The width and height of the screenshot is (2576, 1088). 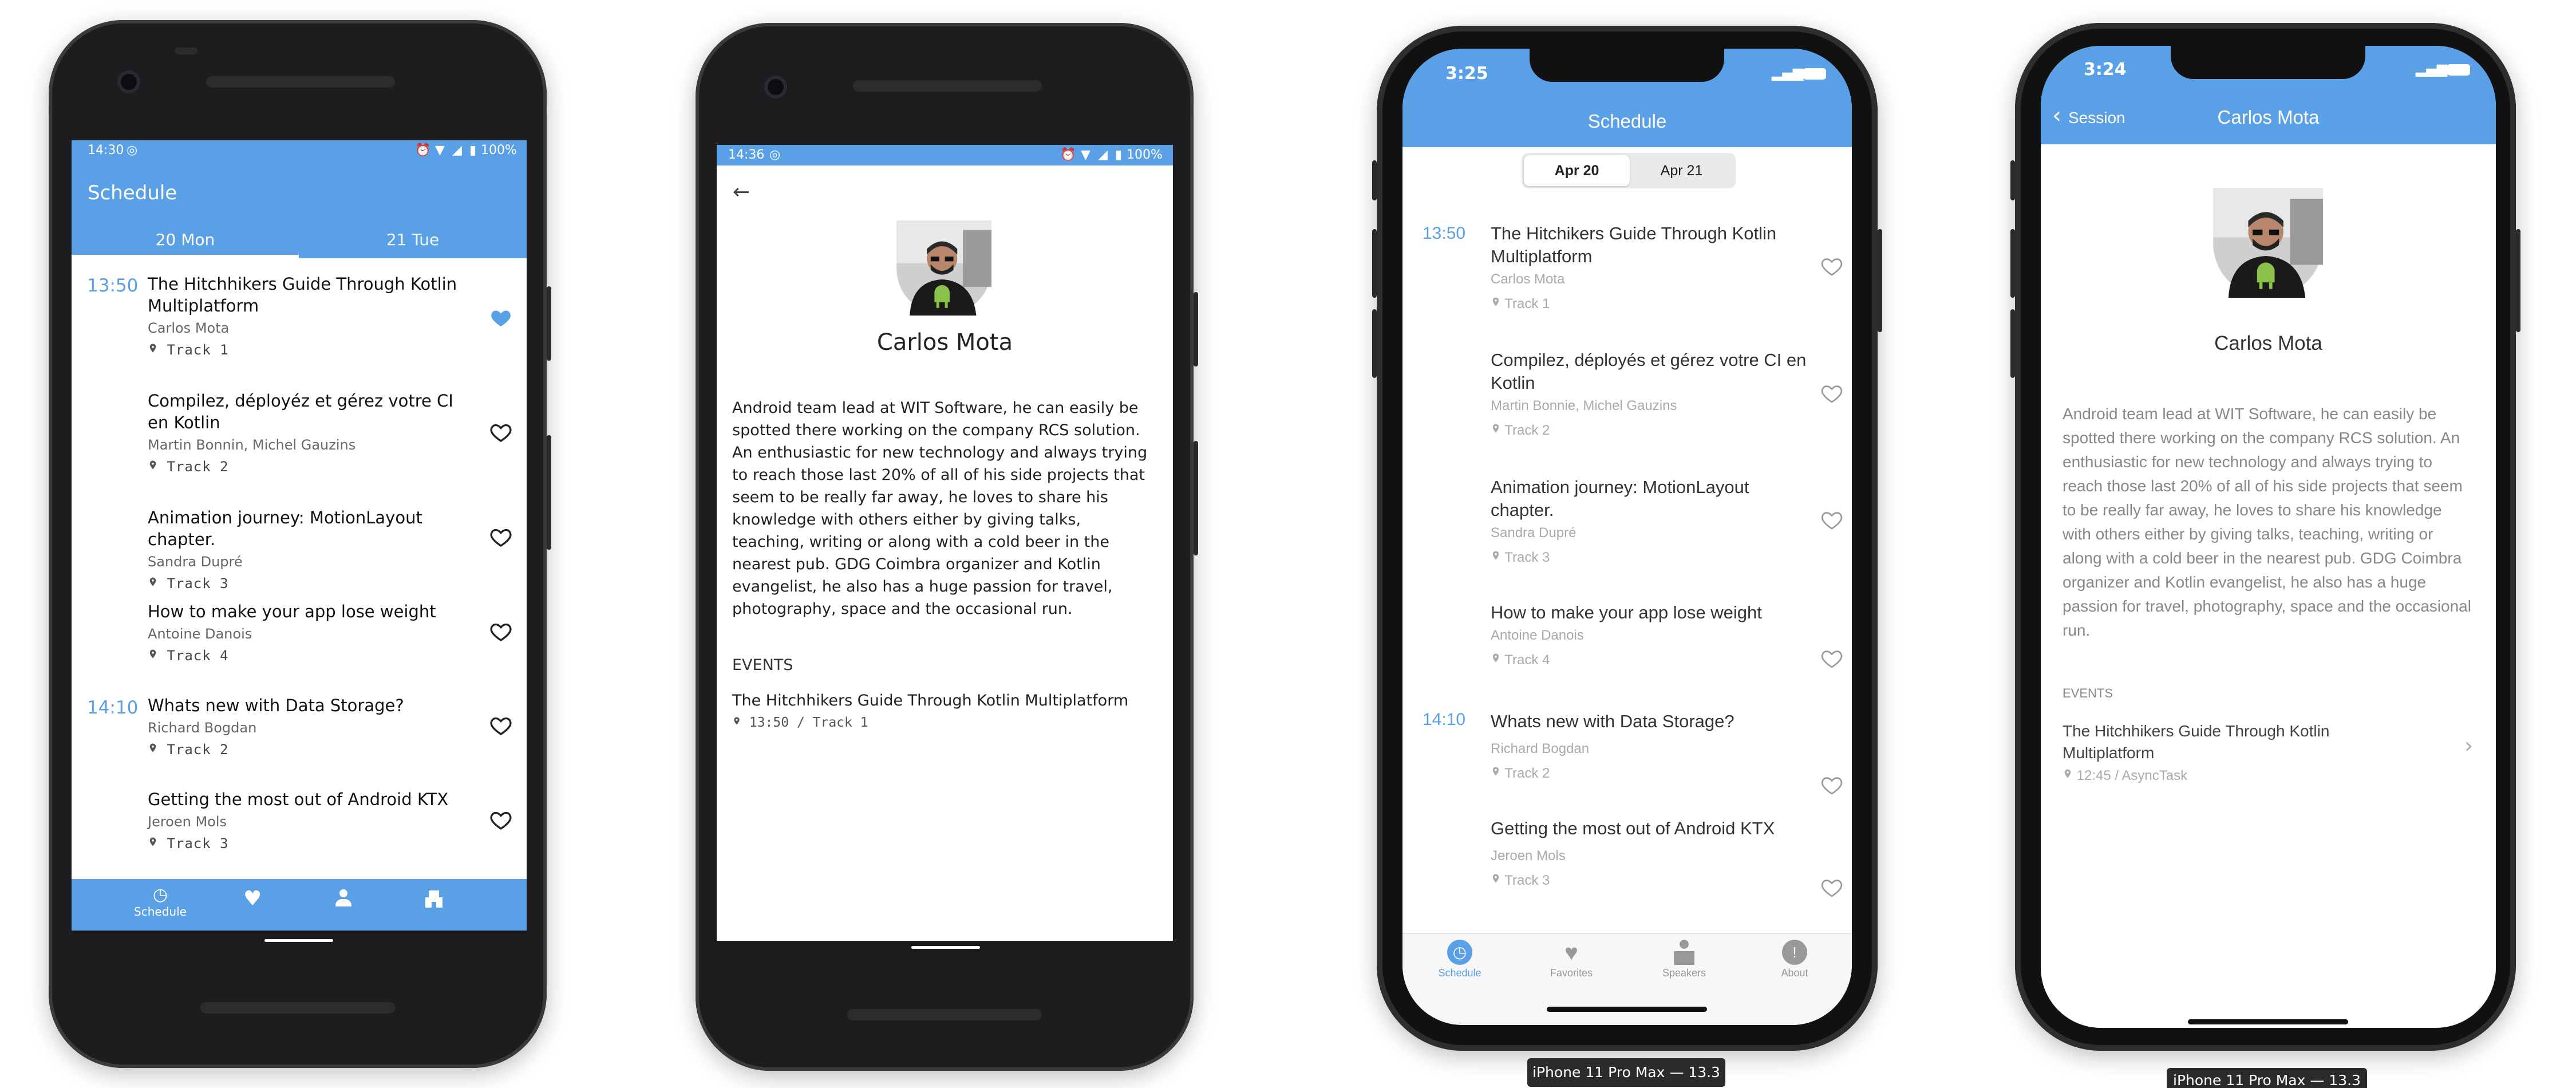 I want to click on volume-down-button, so click(x=1374, y=343).